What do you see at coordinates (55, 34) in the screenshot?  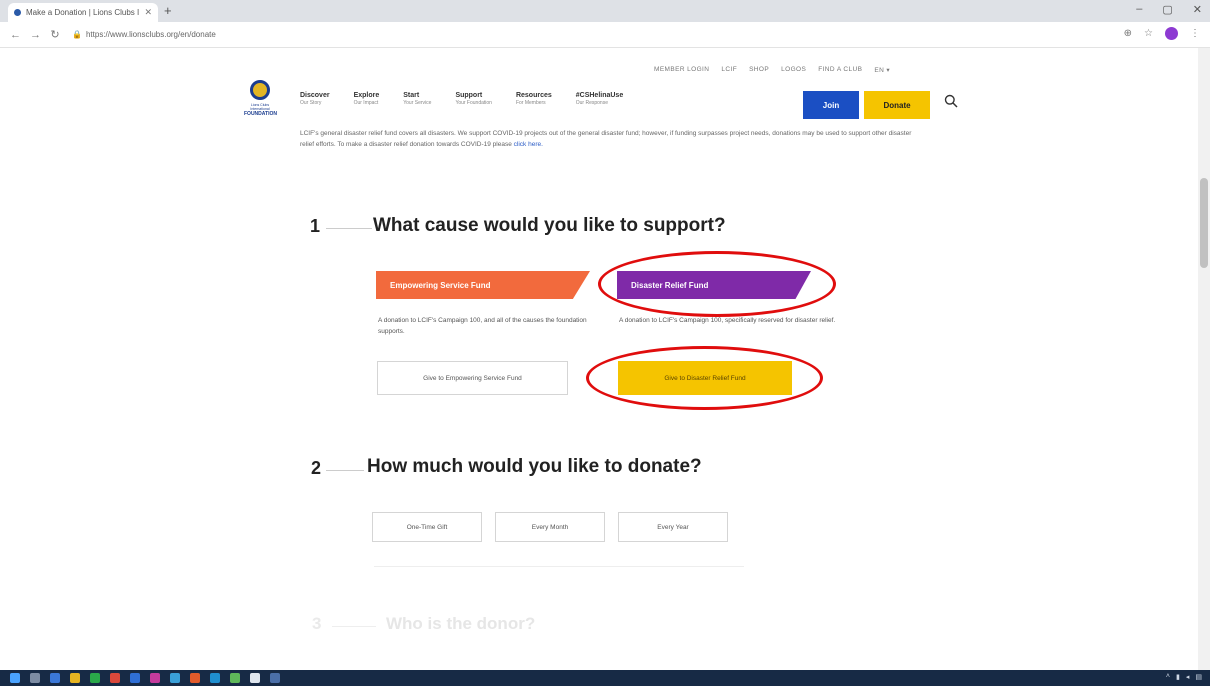 I see `reload-icon: ↻` at bounding box center [55, 34].